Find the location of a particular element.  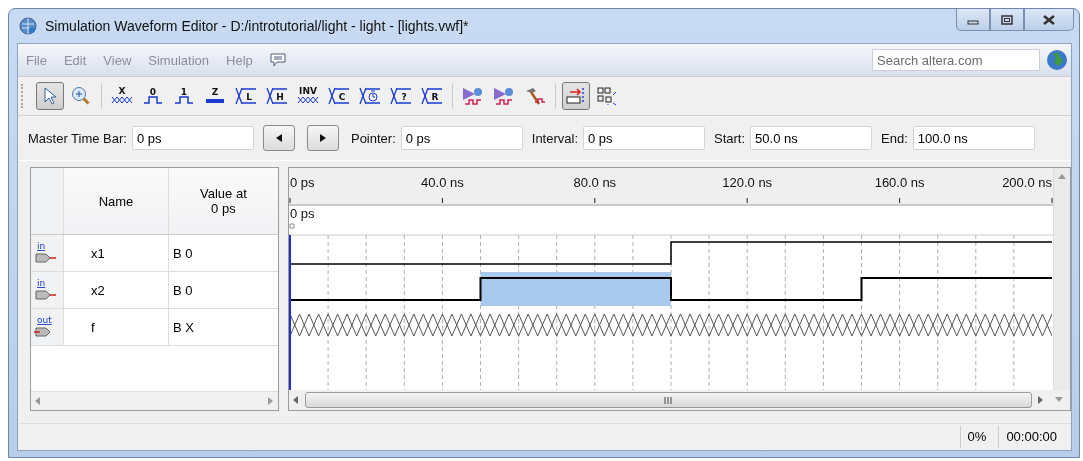

search-field: Search altera.com is located at coordinates (956, 60).